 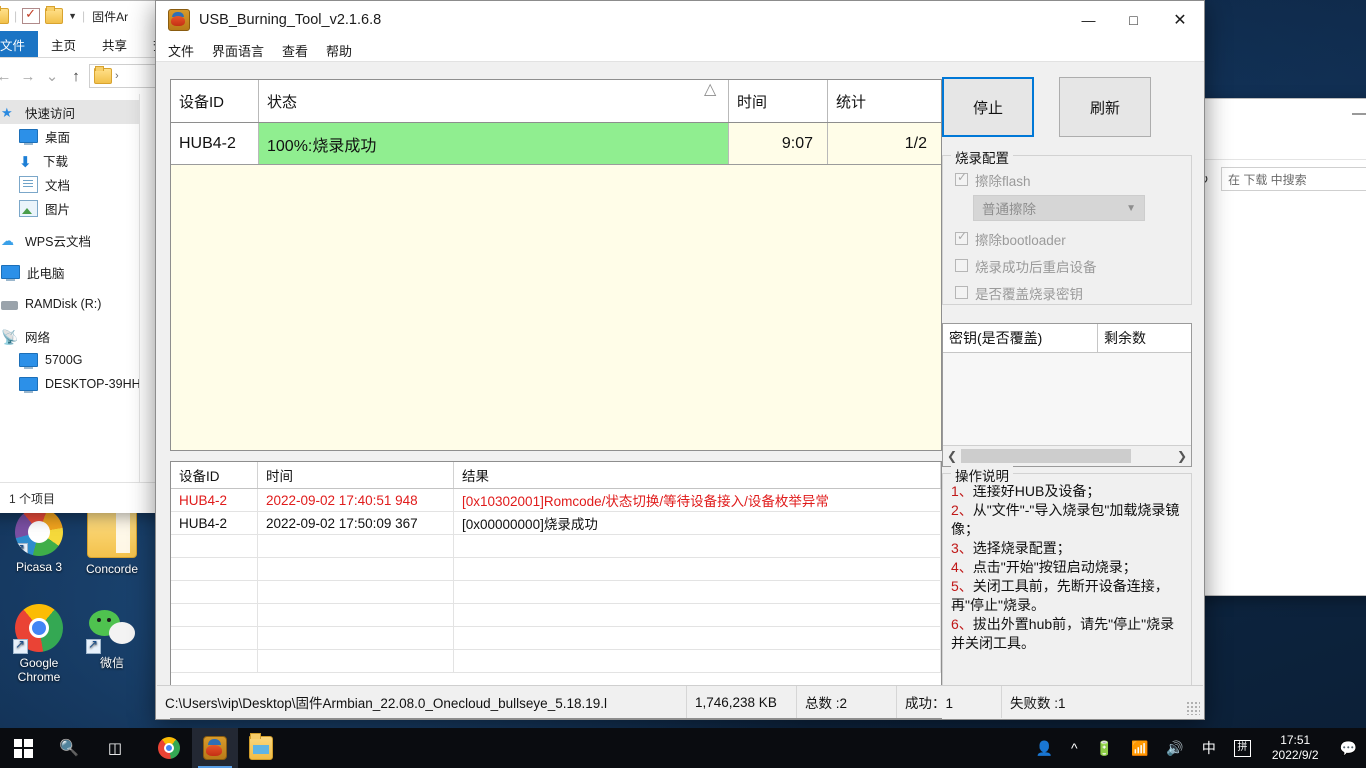 I want to click on customize-caret-icon: ▼, so click(x=72, y=16).